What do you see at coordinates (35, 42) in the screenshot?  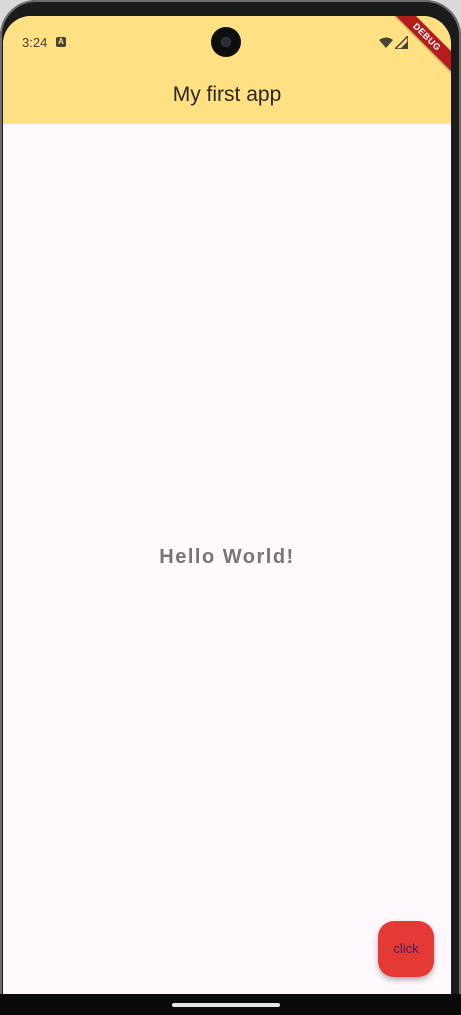 I see `status-time: 3:24` at bounding box center [35, 42].